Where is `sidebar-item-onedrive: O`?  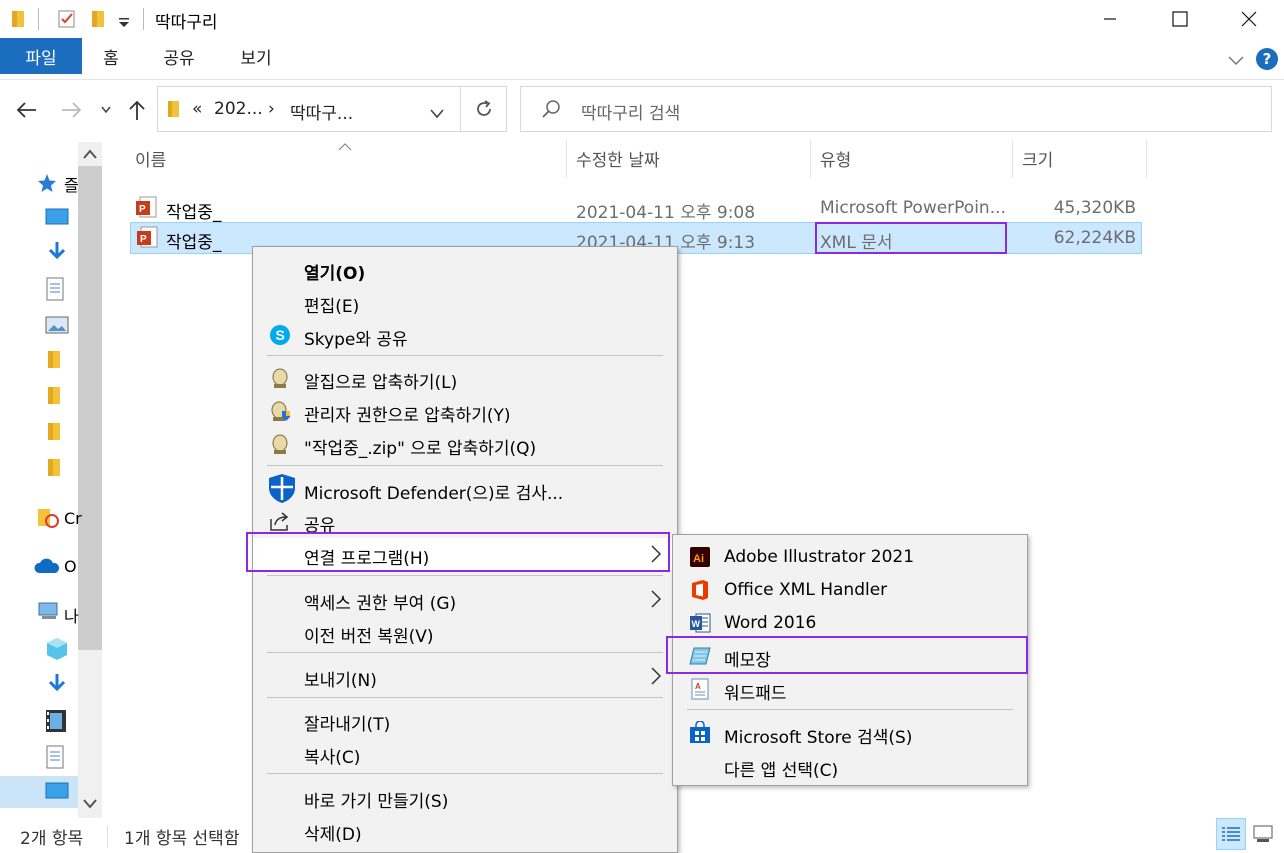 sidebar-item-onedrive: O is located at coordinates (56, 567).